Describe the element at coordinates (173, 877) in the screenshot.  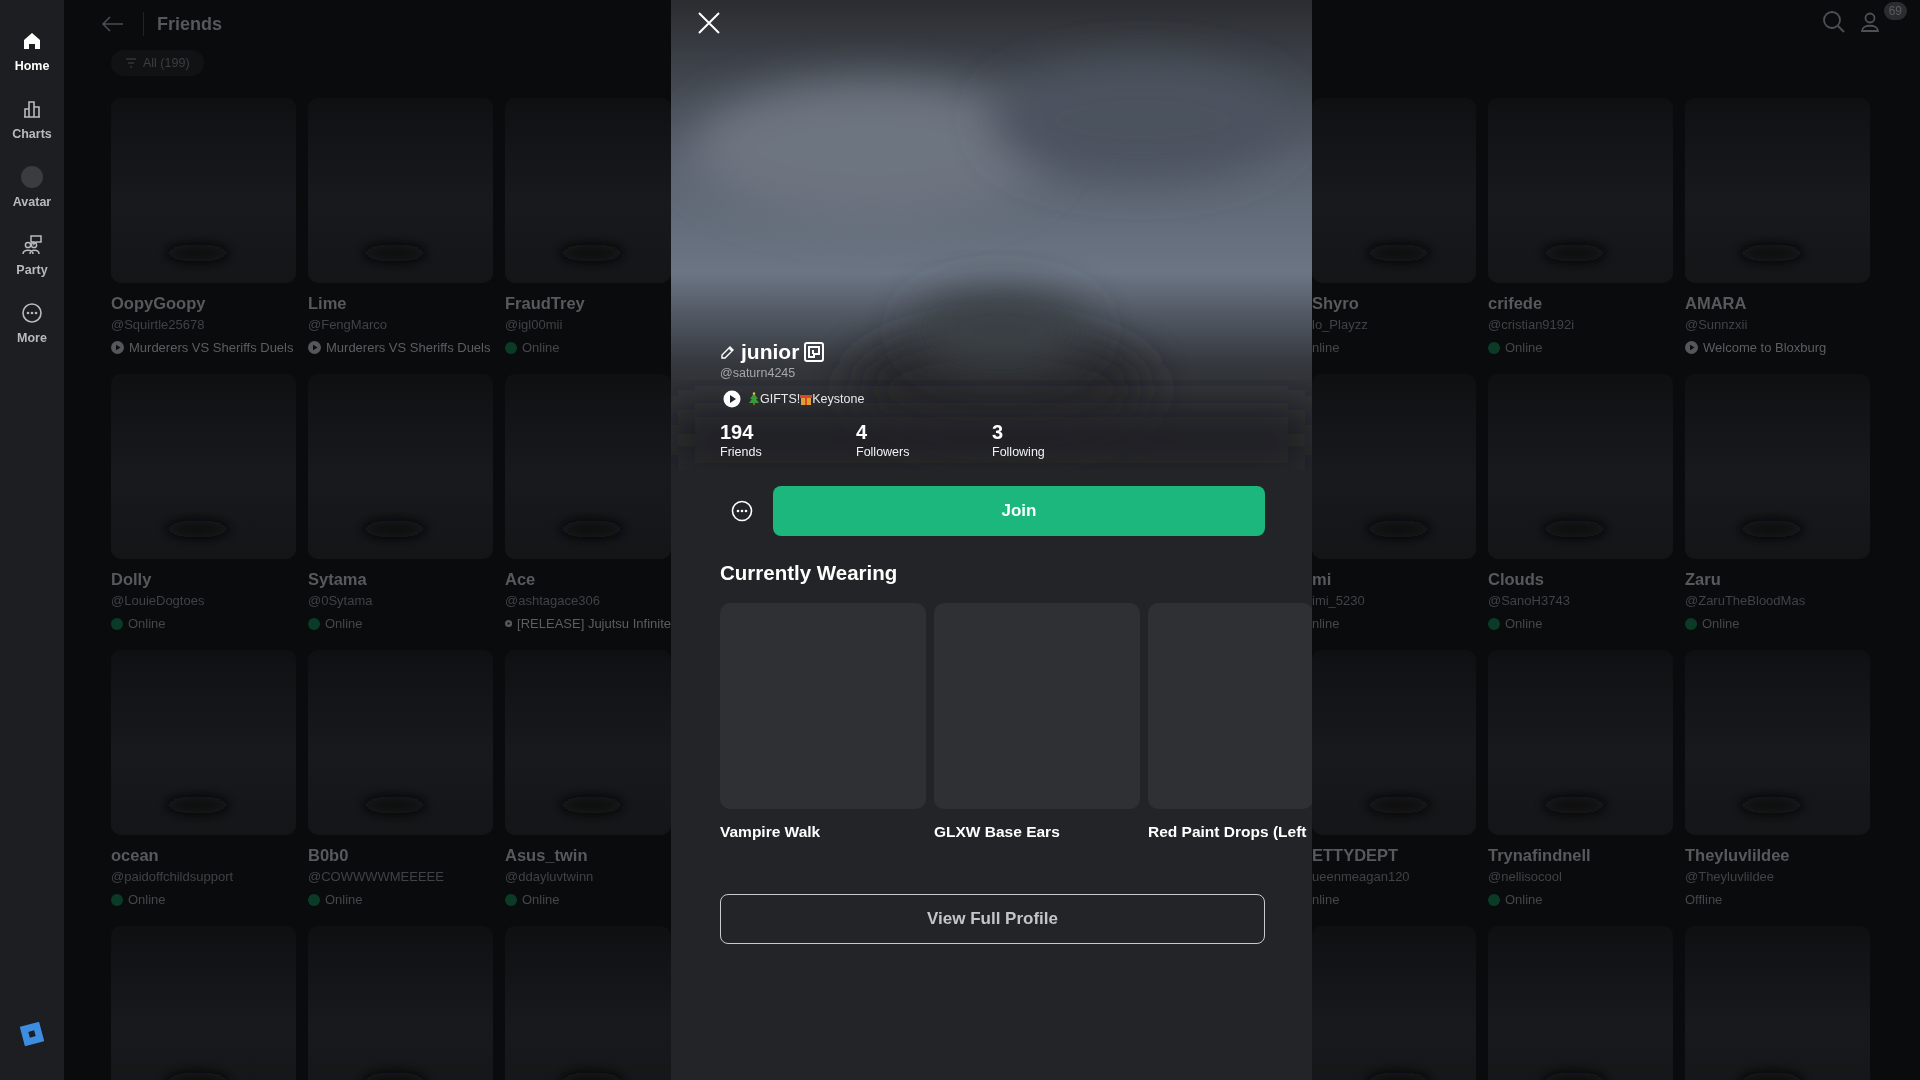
I see `friend-handle: @paidoffchildsupport` at that location.